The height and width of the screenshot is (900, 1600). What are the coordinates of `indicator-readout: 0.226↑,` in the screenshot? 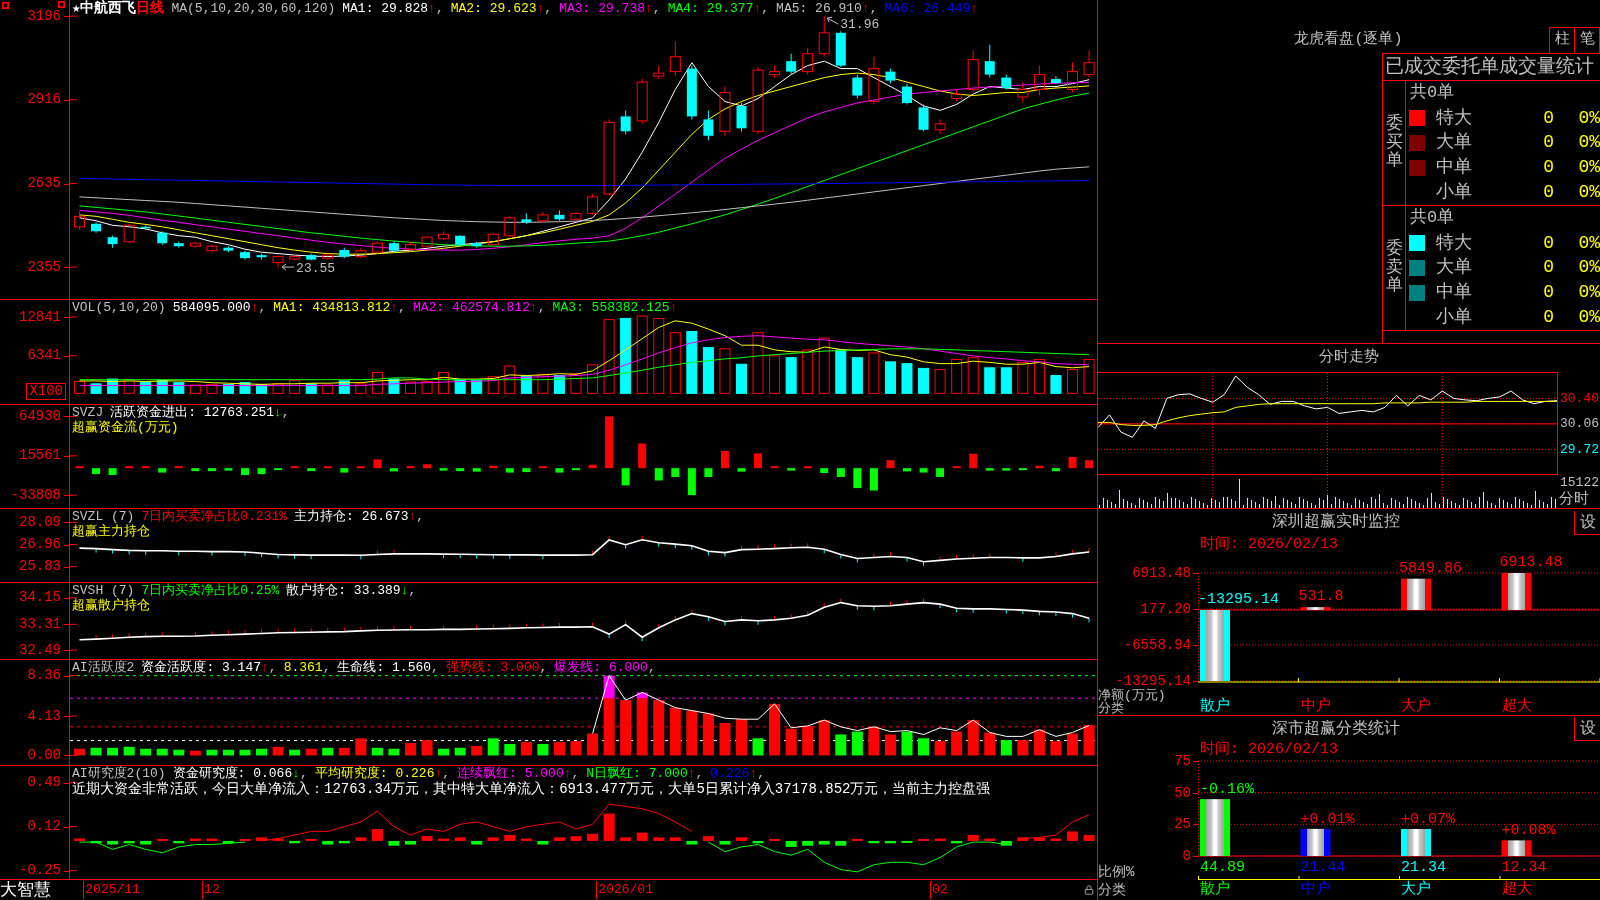 It's located at (737, 773).